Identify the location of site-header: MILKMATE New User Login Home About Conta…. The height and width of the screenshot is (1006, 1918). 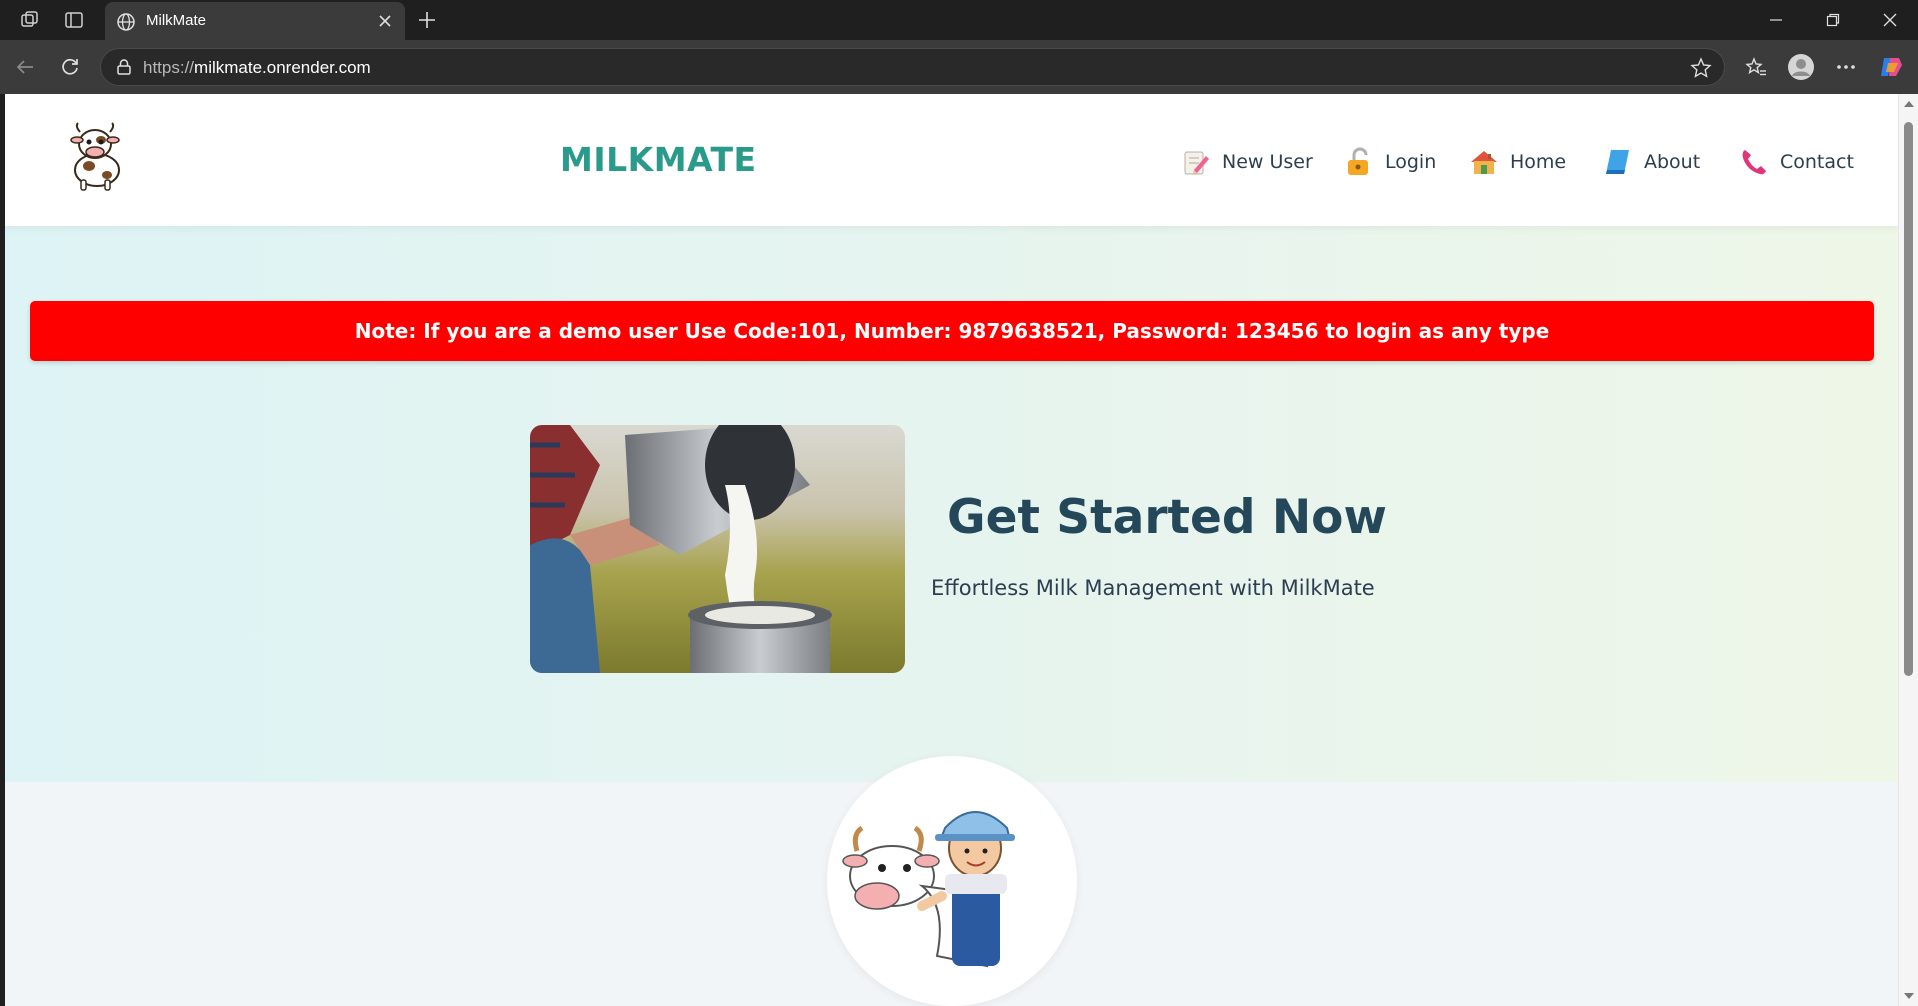
(951, 160).